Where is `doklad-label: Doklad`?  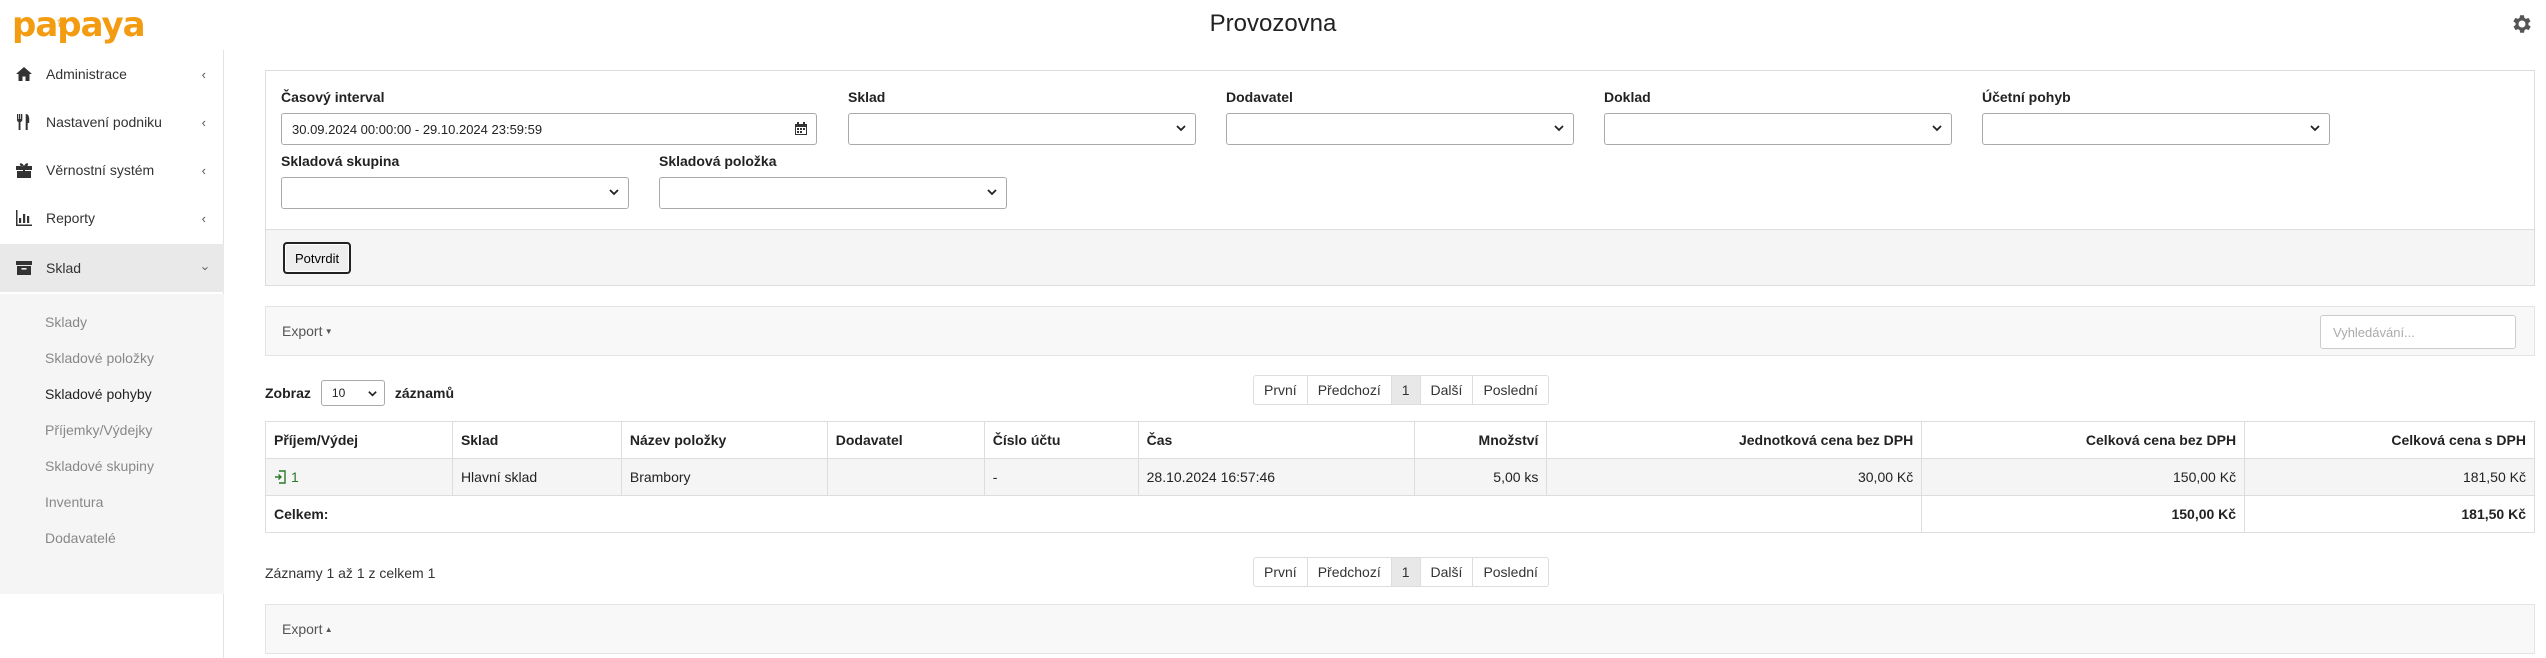 doklad-label: Doklad is located at coordinates (1627, 97).